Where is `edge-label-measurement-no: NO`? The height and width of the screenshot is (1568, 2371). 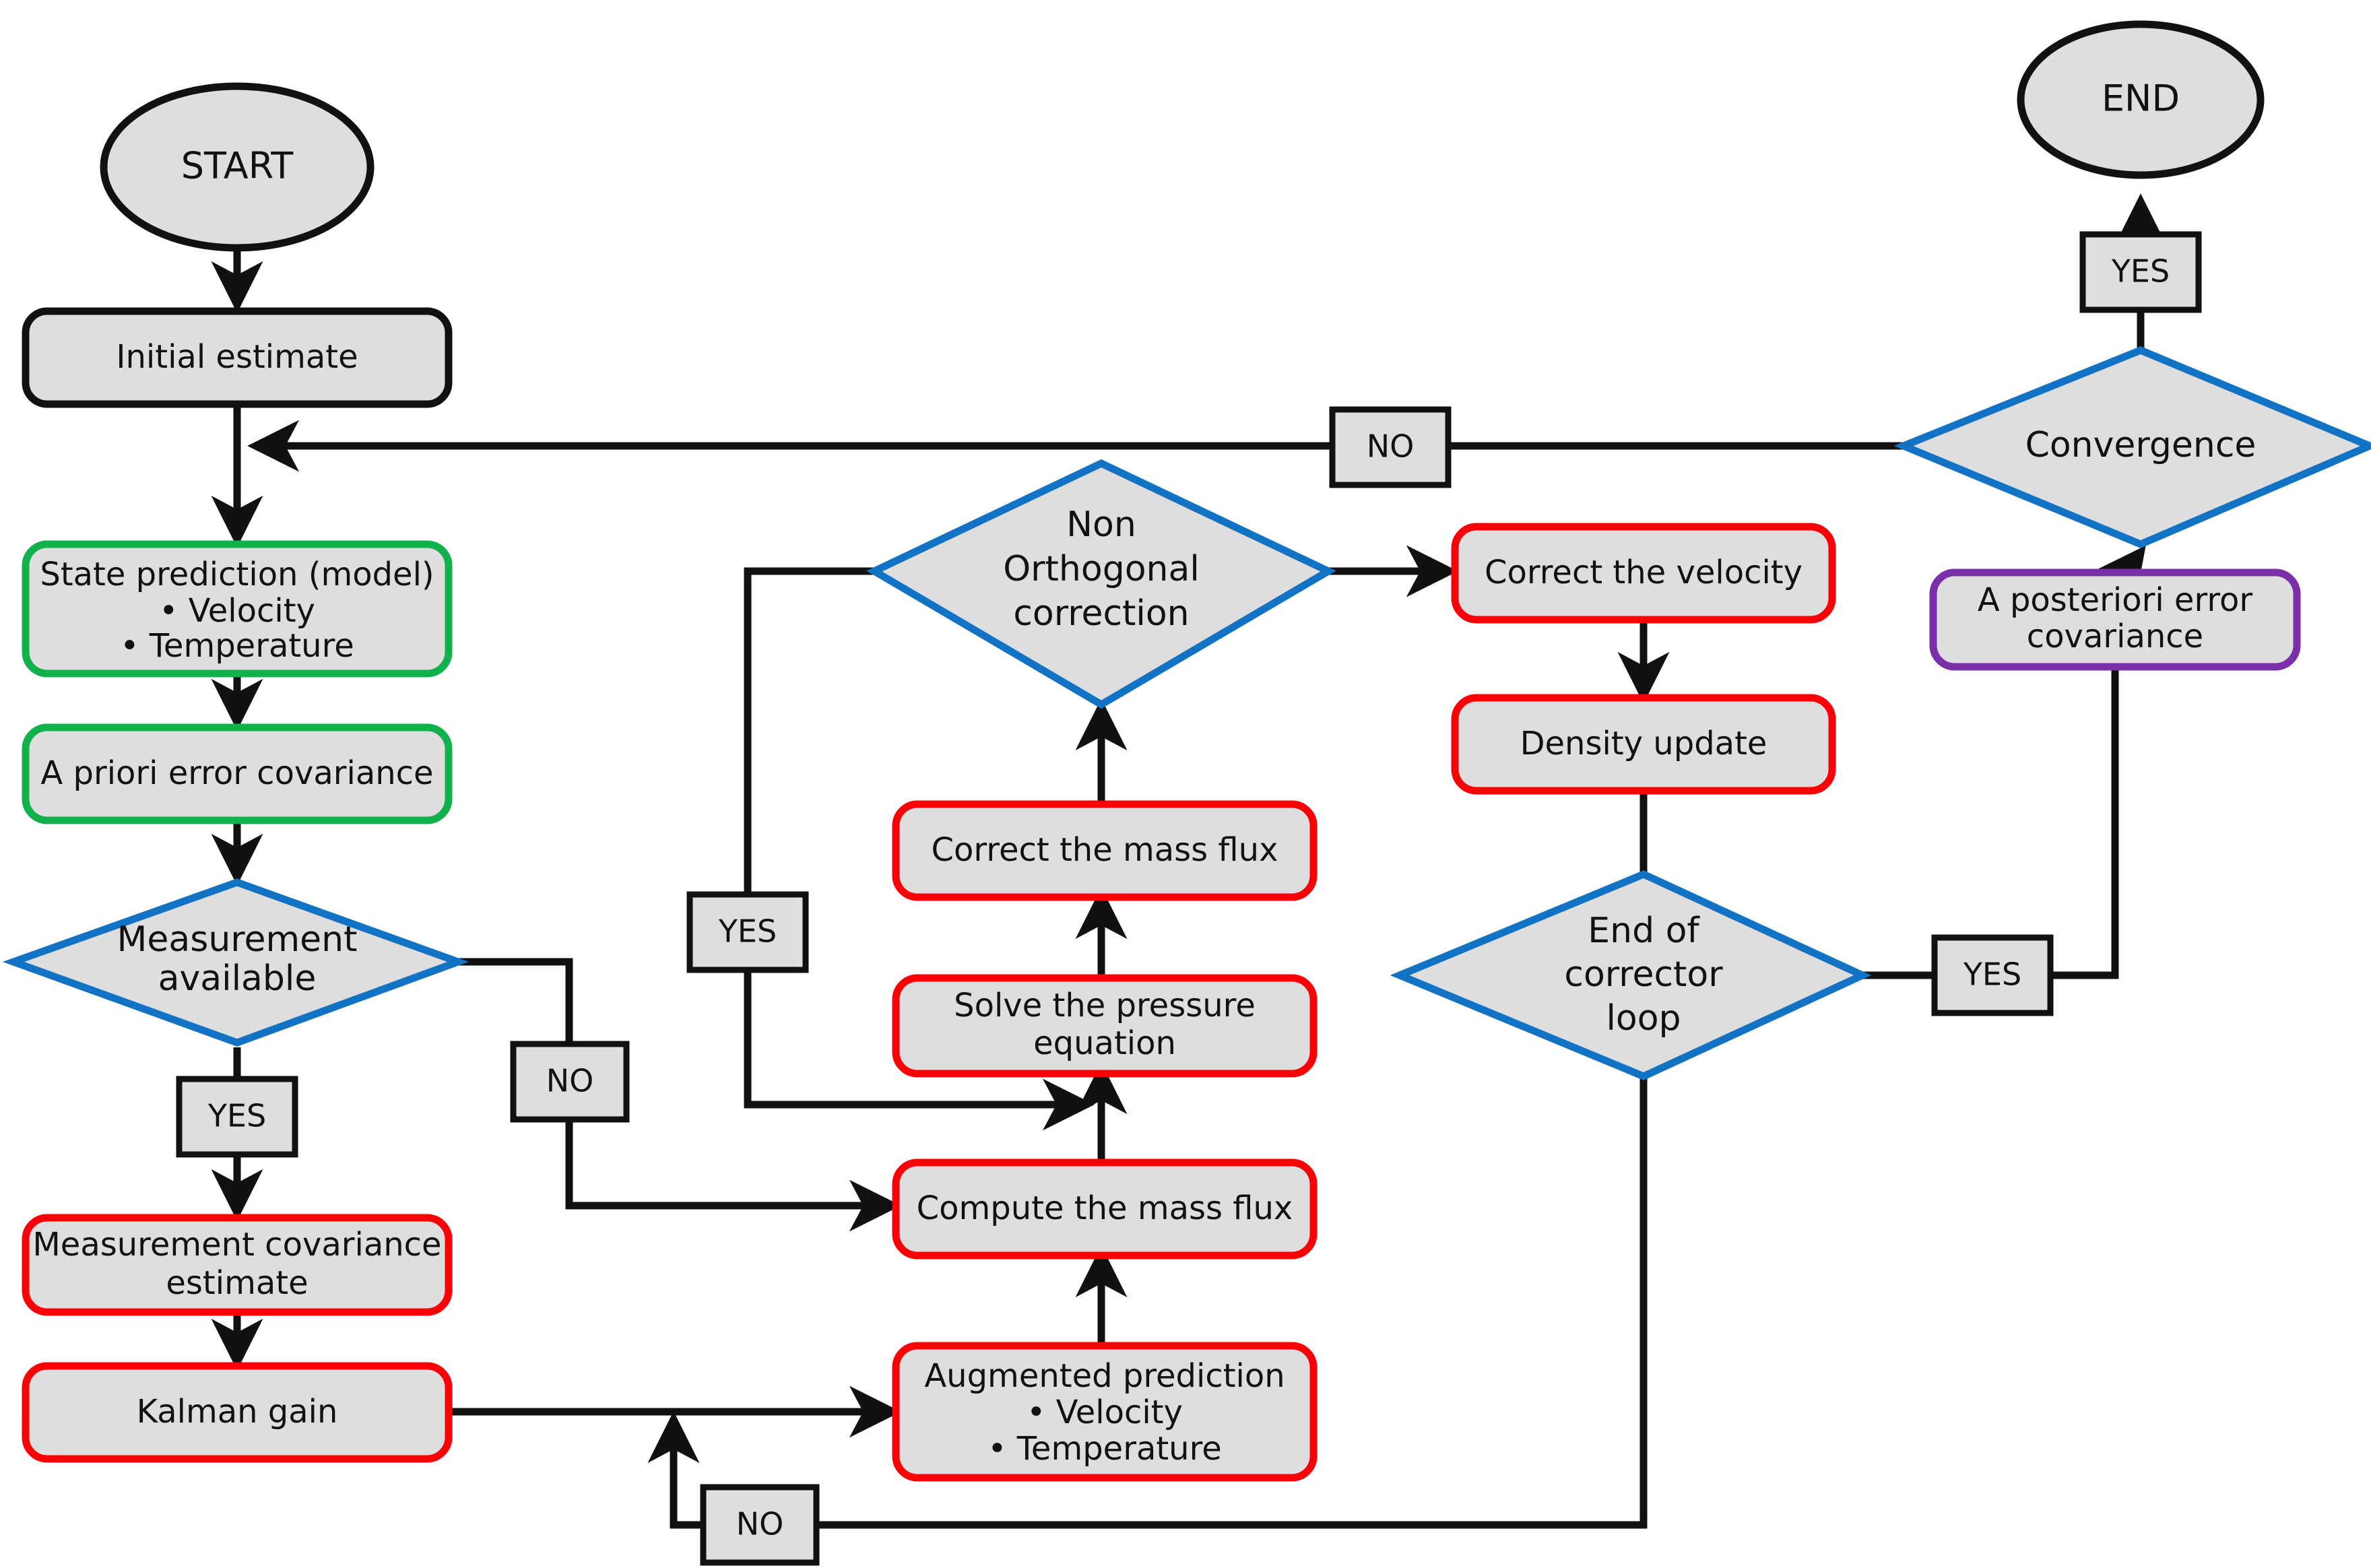 edge-label-measurement-no: NO is located at coordinates (570, 1082).